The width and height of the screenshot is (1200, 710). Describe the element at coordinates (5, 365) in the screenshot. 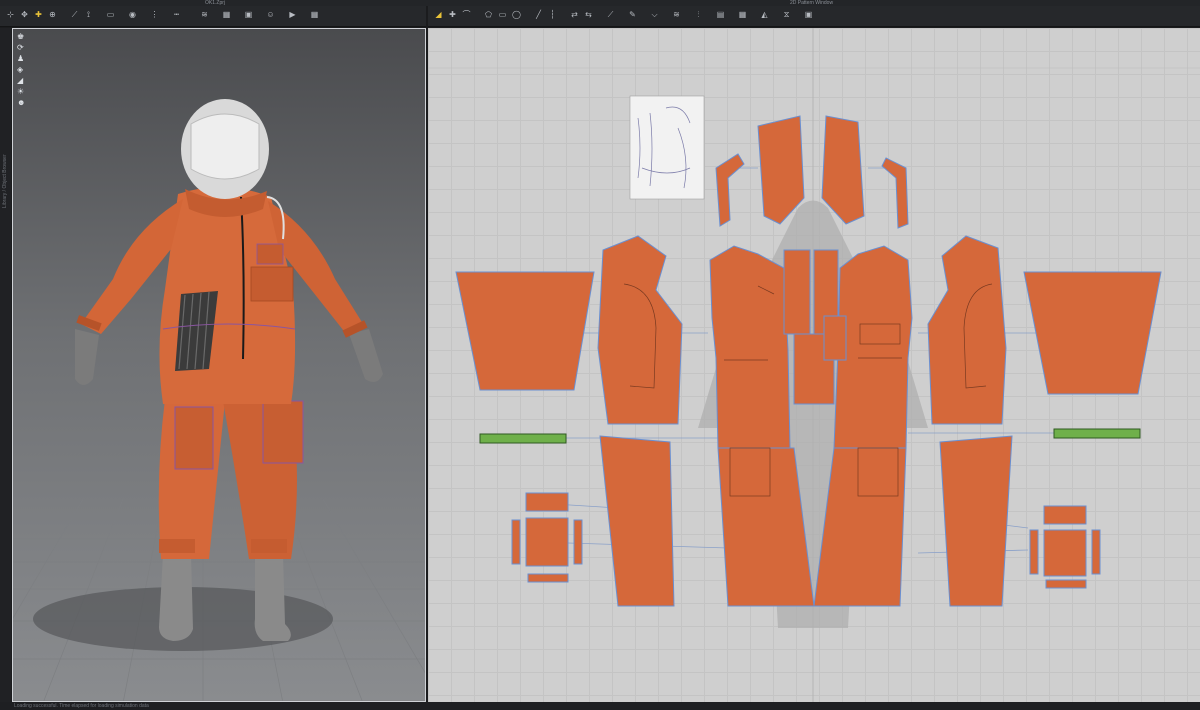

I see `side-panel-strip: Library / Object Browser` at that location.